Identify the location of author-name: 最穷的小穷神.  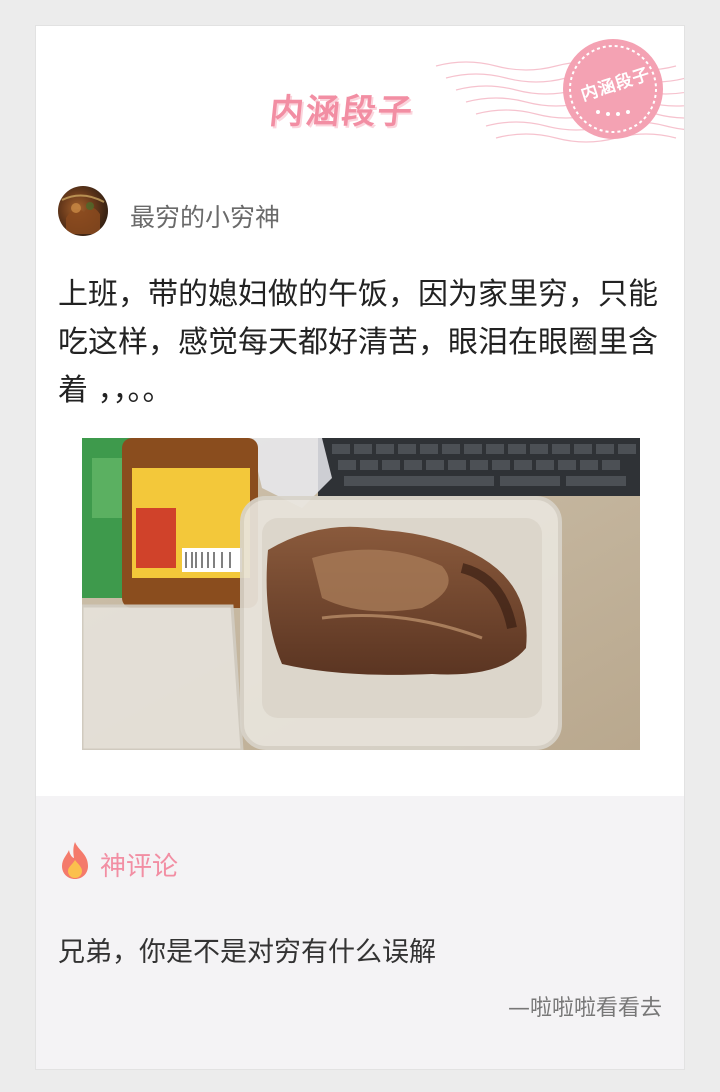
(205, 216).